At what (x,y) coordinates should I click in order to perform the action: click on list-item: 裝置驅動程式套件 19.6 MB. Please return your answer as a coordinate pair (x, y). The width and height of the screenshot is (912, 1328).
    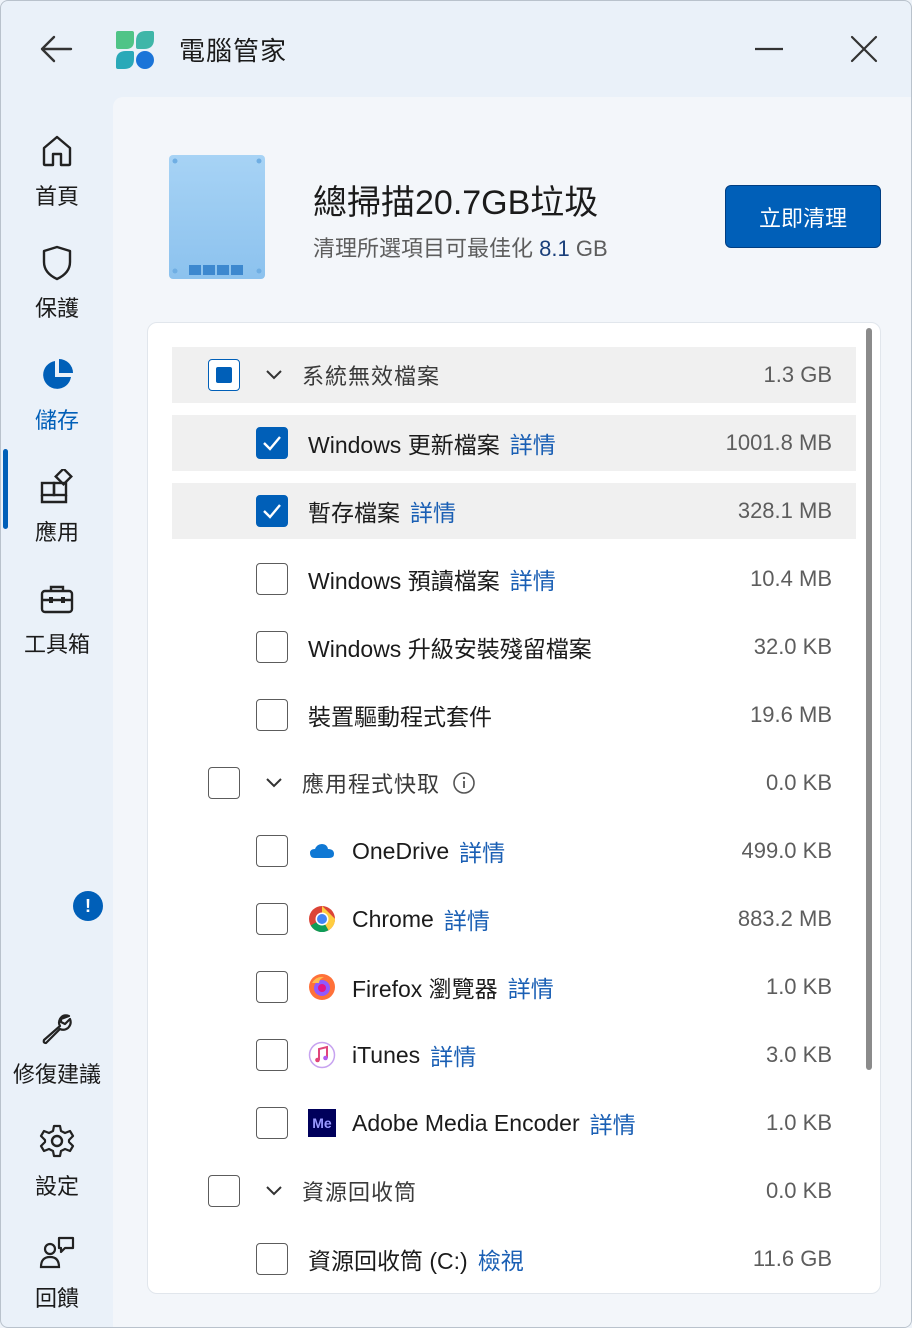
    Looking at the image, I should click on (514, 715).